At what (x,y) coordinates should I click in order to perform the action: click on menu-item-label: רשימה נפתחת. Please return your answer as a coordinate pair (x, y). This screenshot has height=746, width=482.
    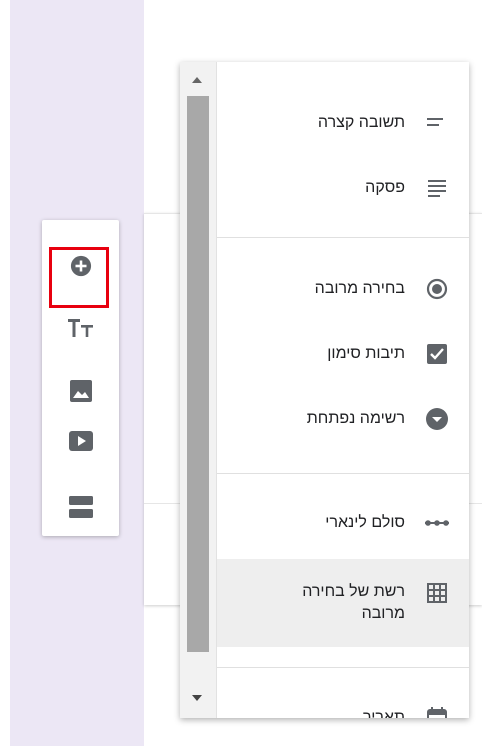
    Looking at the image, I should click on (355, 418).